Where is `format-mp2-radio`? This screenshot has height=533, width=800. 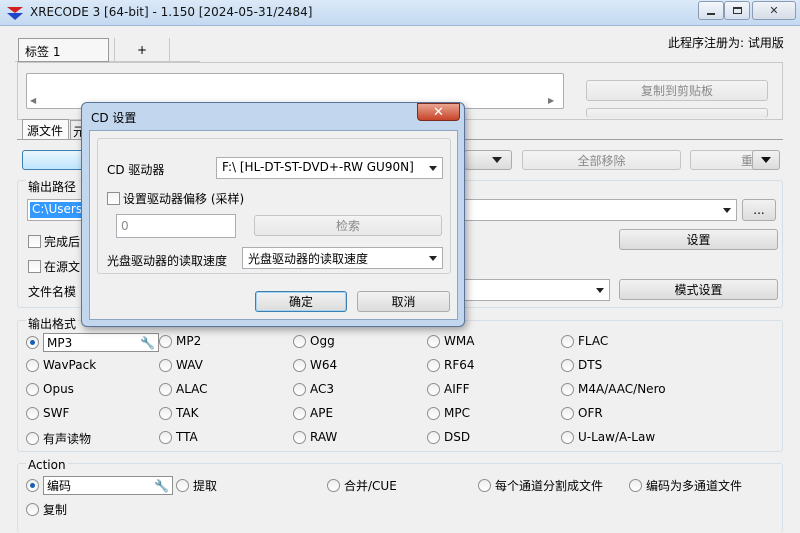 format-mp2-radio is located at coordinates (165, 341).